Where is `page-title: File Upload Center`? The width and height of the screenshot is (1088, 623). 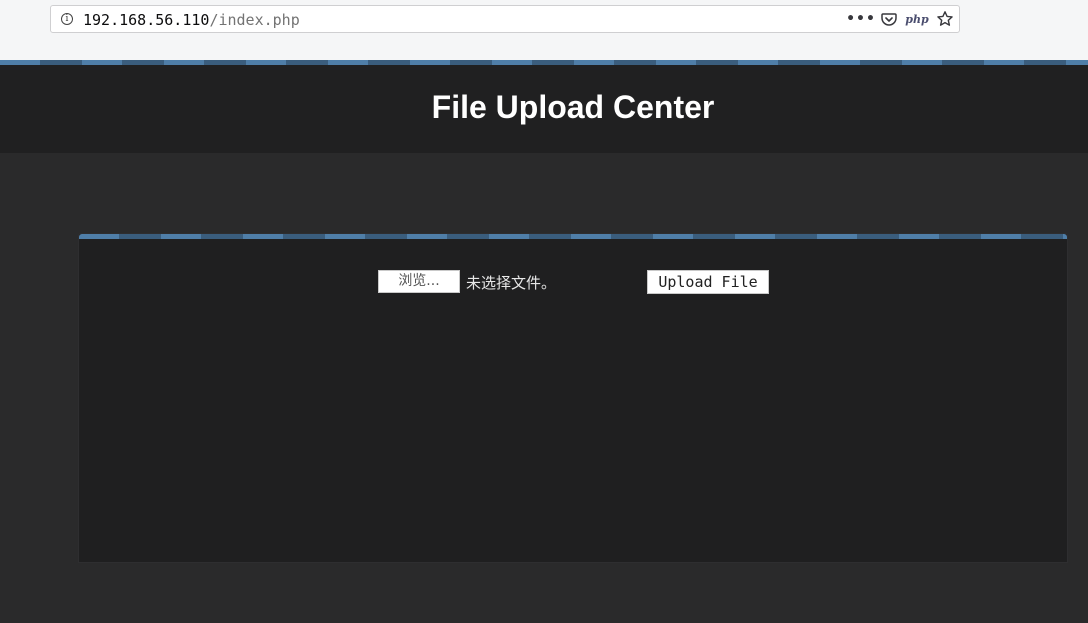 page-title: File Upload Center is located at coordinates (573, 107).